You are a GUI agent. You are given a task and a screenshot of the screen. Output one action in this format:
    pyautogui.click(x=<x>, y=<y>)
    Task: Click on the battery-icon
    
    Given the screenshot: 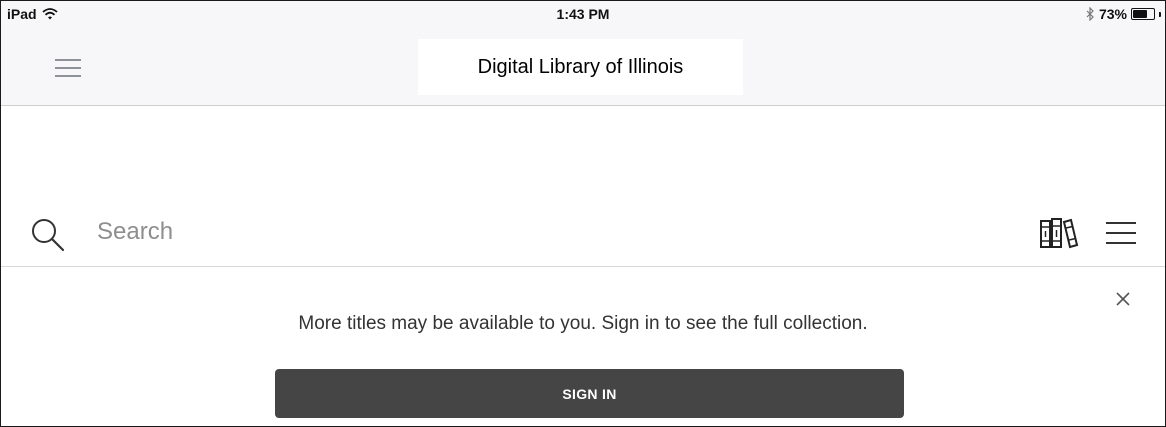 What is the action you would take?
    pyautogui.click(x=1143, y=14)
    